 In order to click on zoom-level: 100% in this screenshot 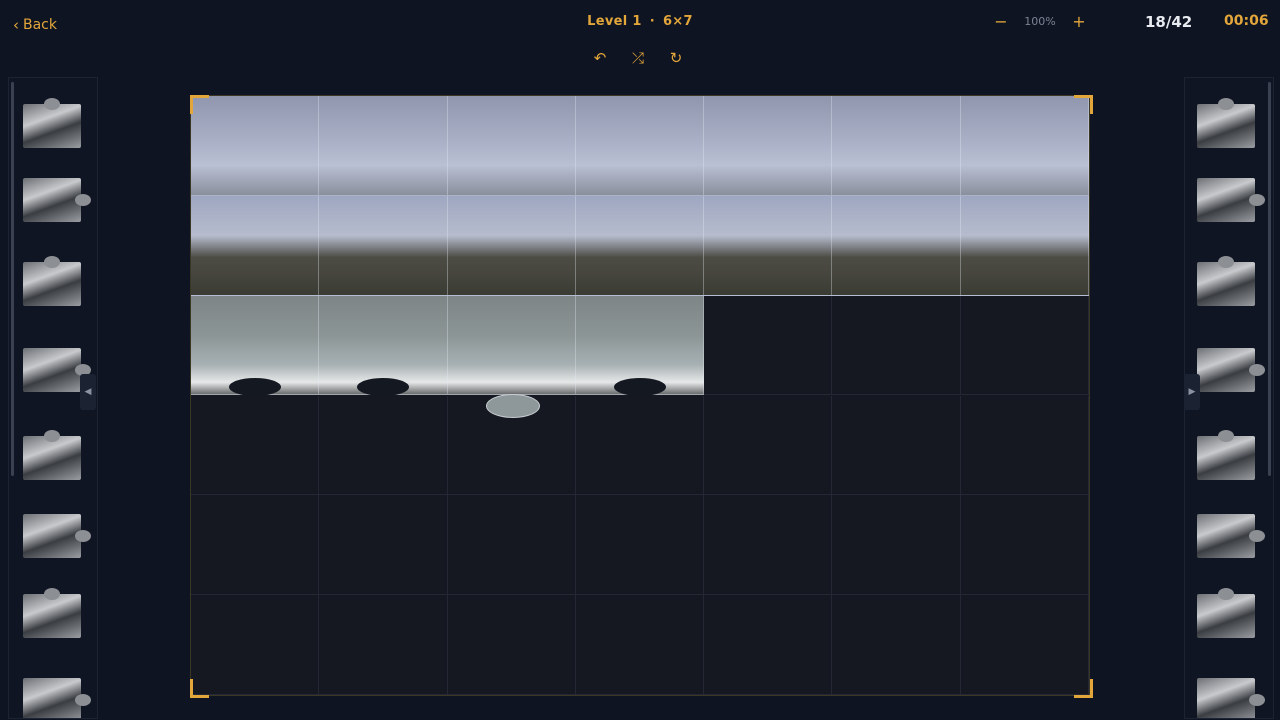, I will do `click(1040, 21)`.